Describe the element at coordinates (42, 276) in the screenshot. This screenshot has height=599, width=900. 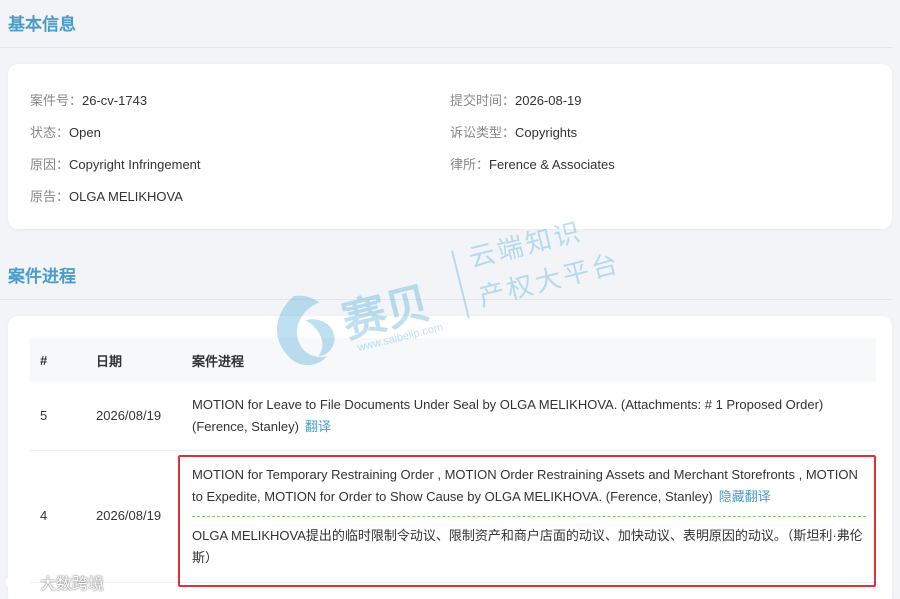
I see `section-title-progress: 案件进程` at that location.